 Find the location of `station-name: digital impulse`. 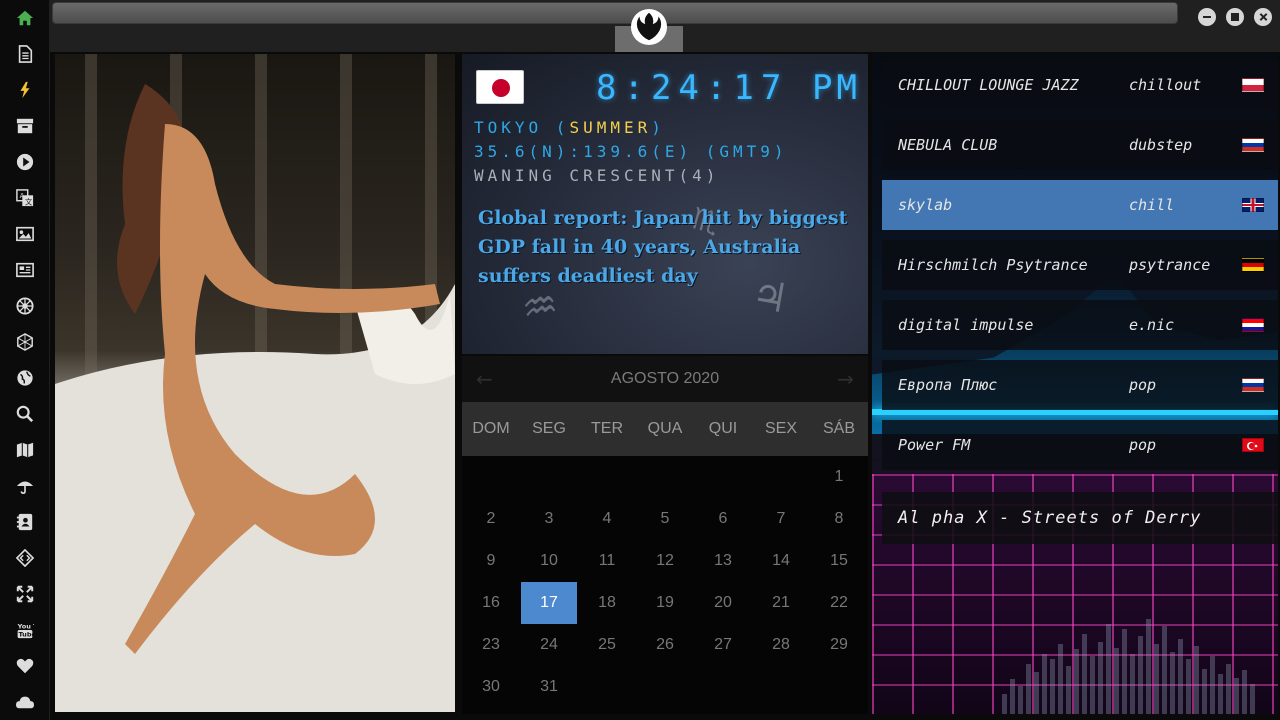

station-name: digital impulse is located at coordinates (966, 325).